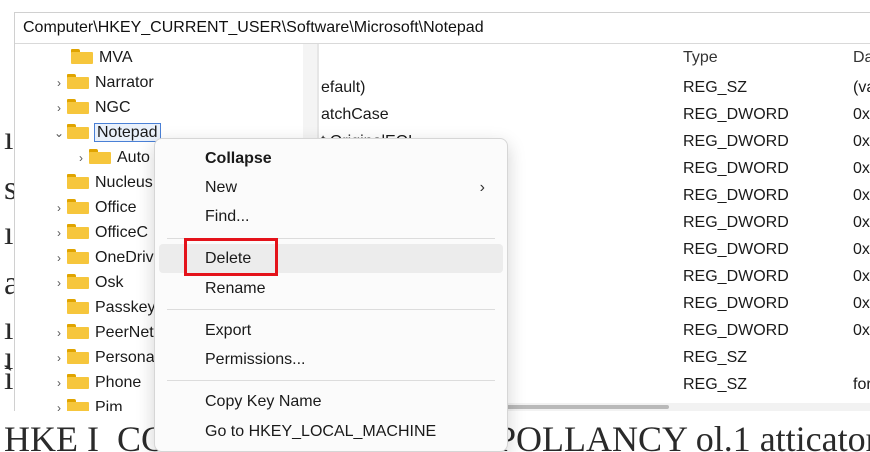  What do you see at coordinates (343, 87) in the screenshot?
I see `value-name: efault)` at bounding box center [343, 87].